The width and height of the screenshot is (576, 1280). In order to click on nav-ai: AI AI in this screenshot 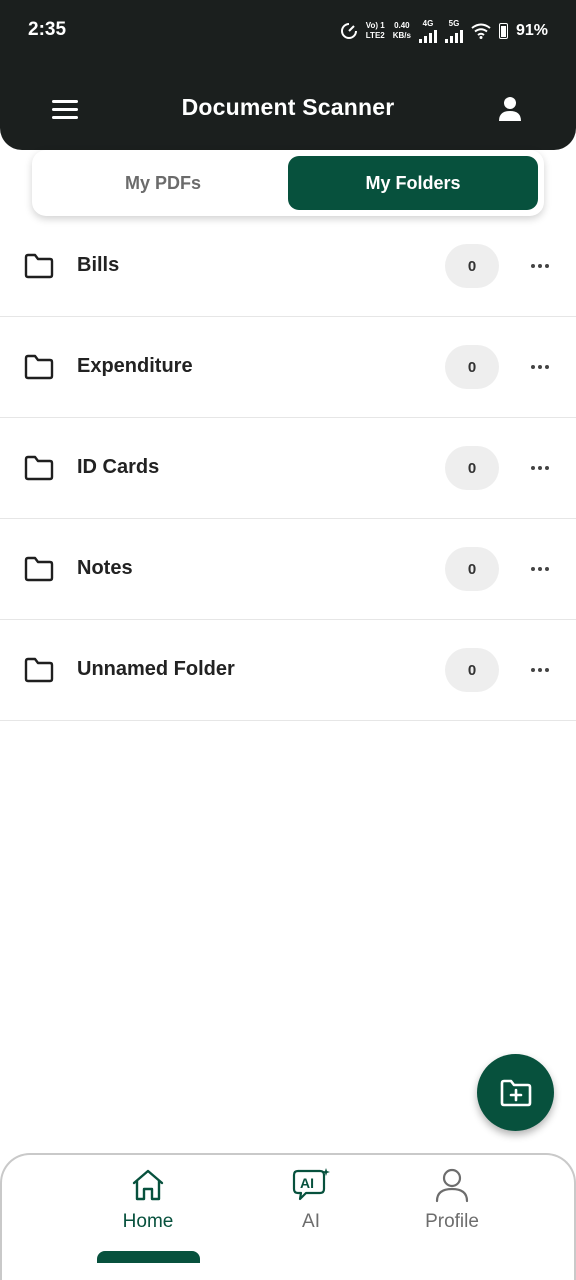, I will do `click(311, 1217)`.